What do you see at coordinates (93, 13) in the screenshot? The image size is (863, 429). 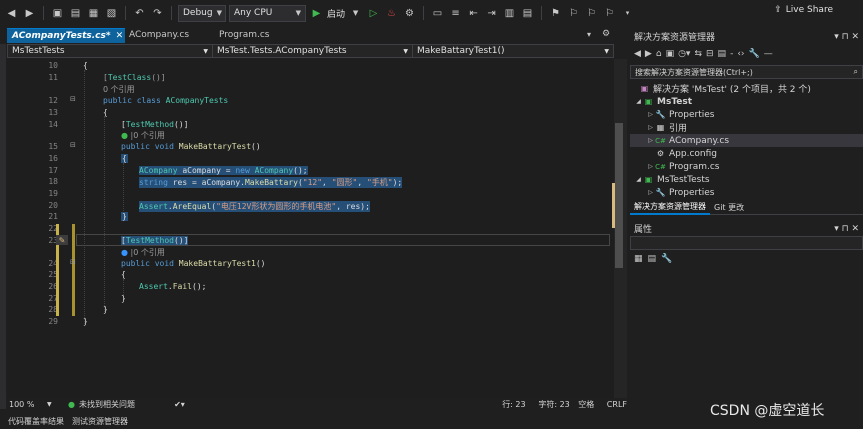 I see `save-icon: ▦` at bounding box center [93, 13].